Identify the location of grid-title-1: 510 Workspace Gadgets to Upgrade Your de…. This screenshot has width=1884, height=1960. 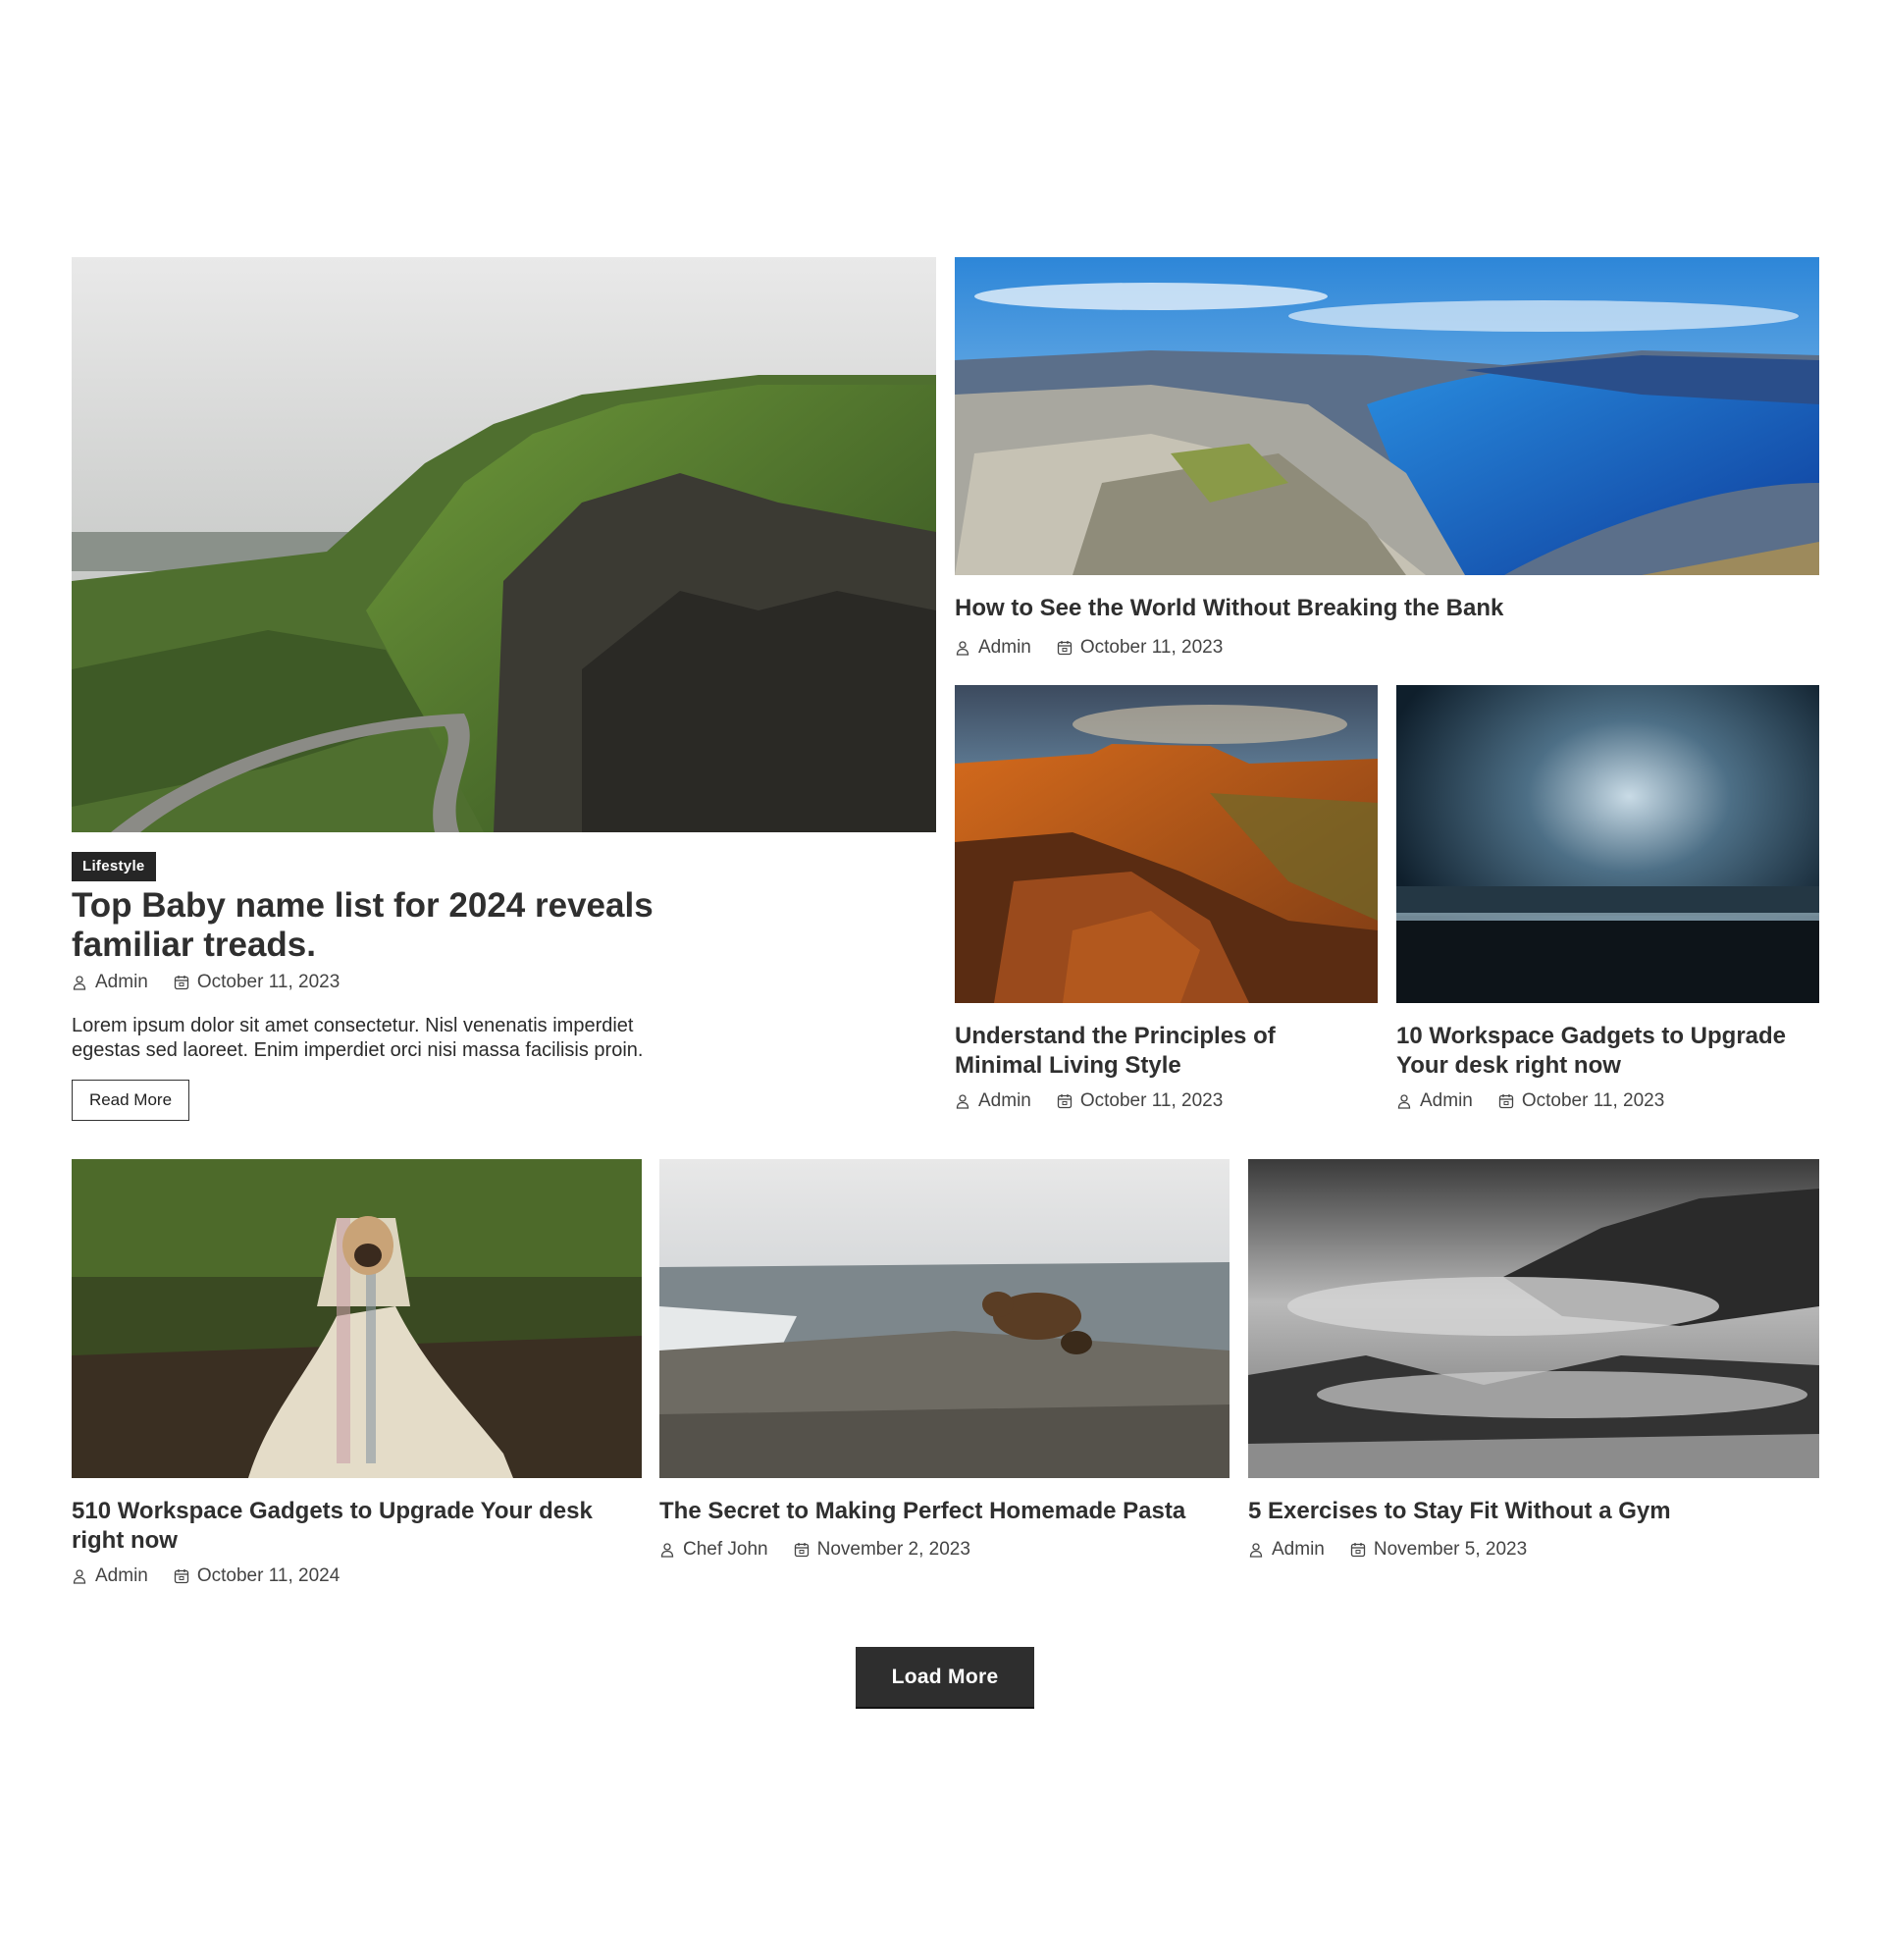
(356, 1527).